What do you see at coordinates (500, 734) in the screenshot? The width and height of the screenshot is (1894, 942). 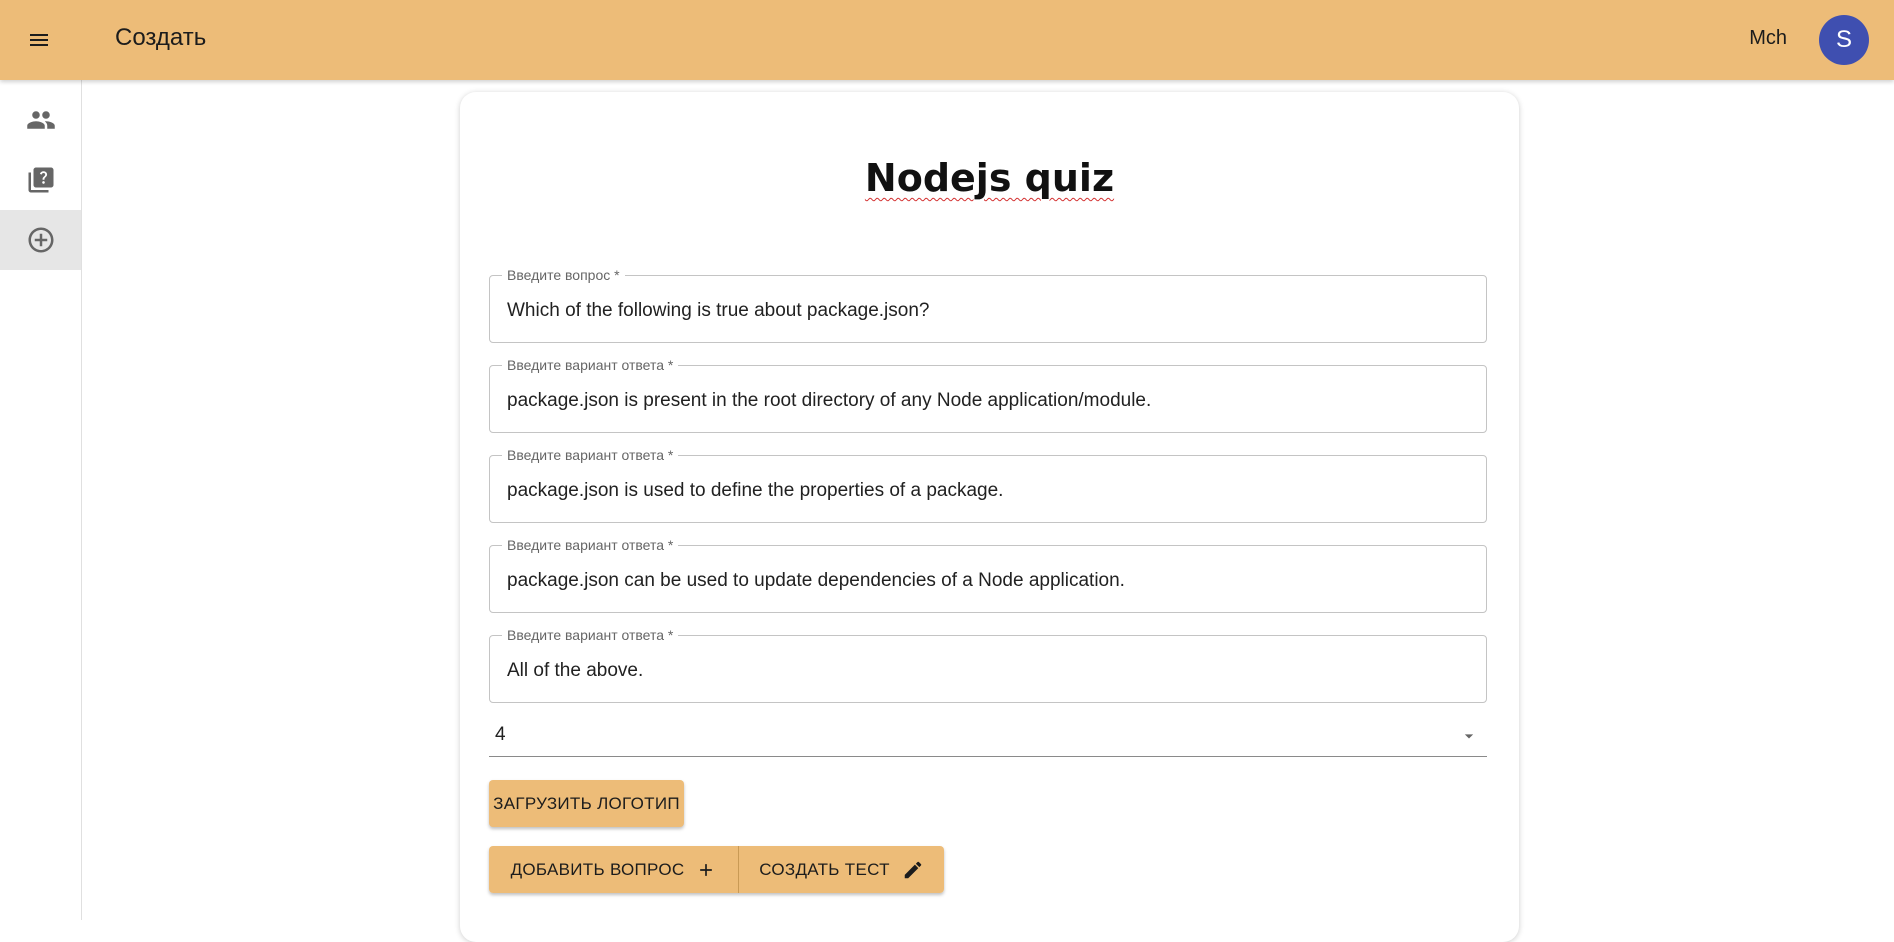 I see `correct-answer-select-value: 4` at bounding box center [500, 734].